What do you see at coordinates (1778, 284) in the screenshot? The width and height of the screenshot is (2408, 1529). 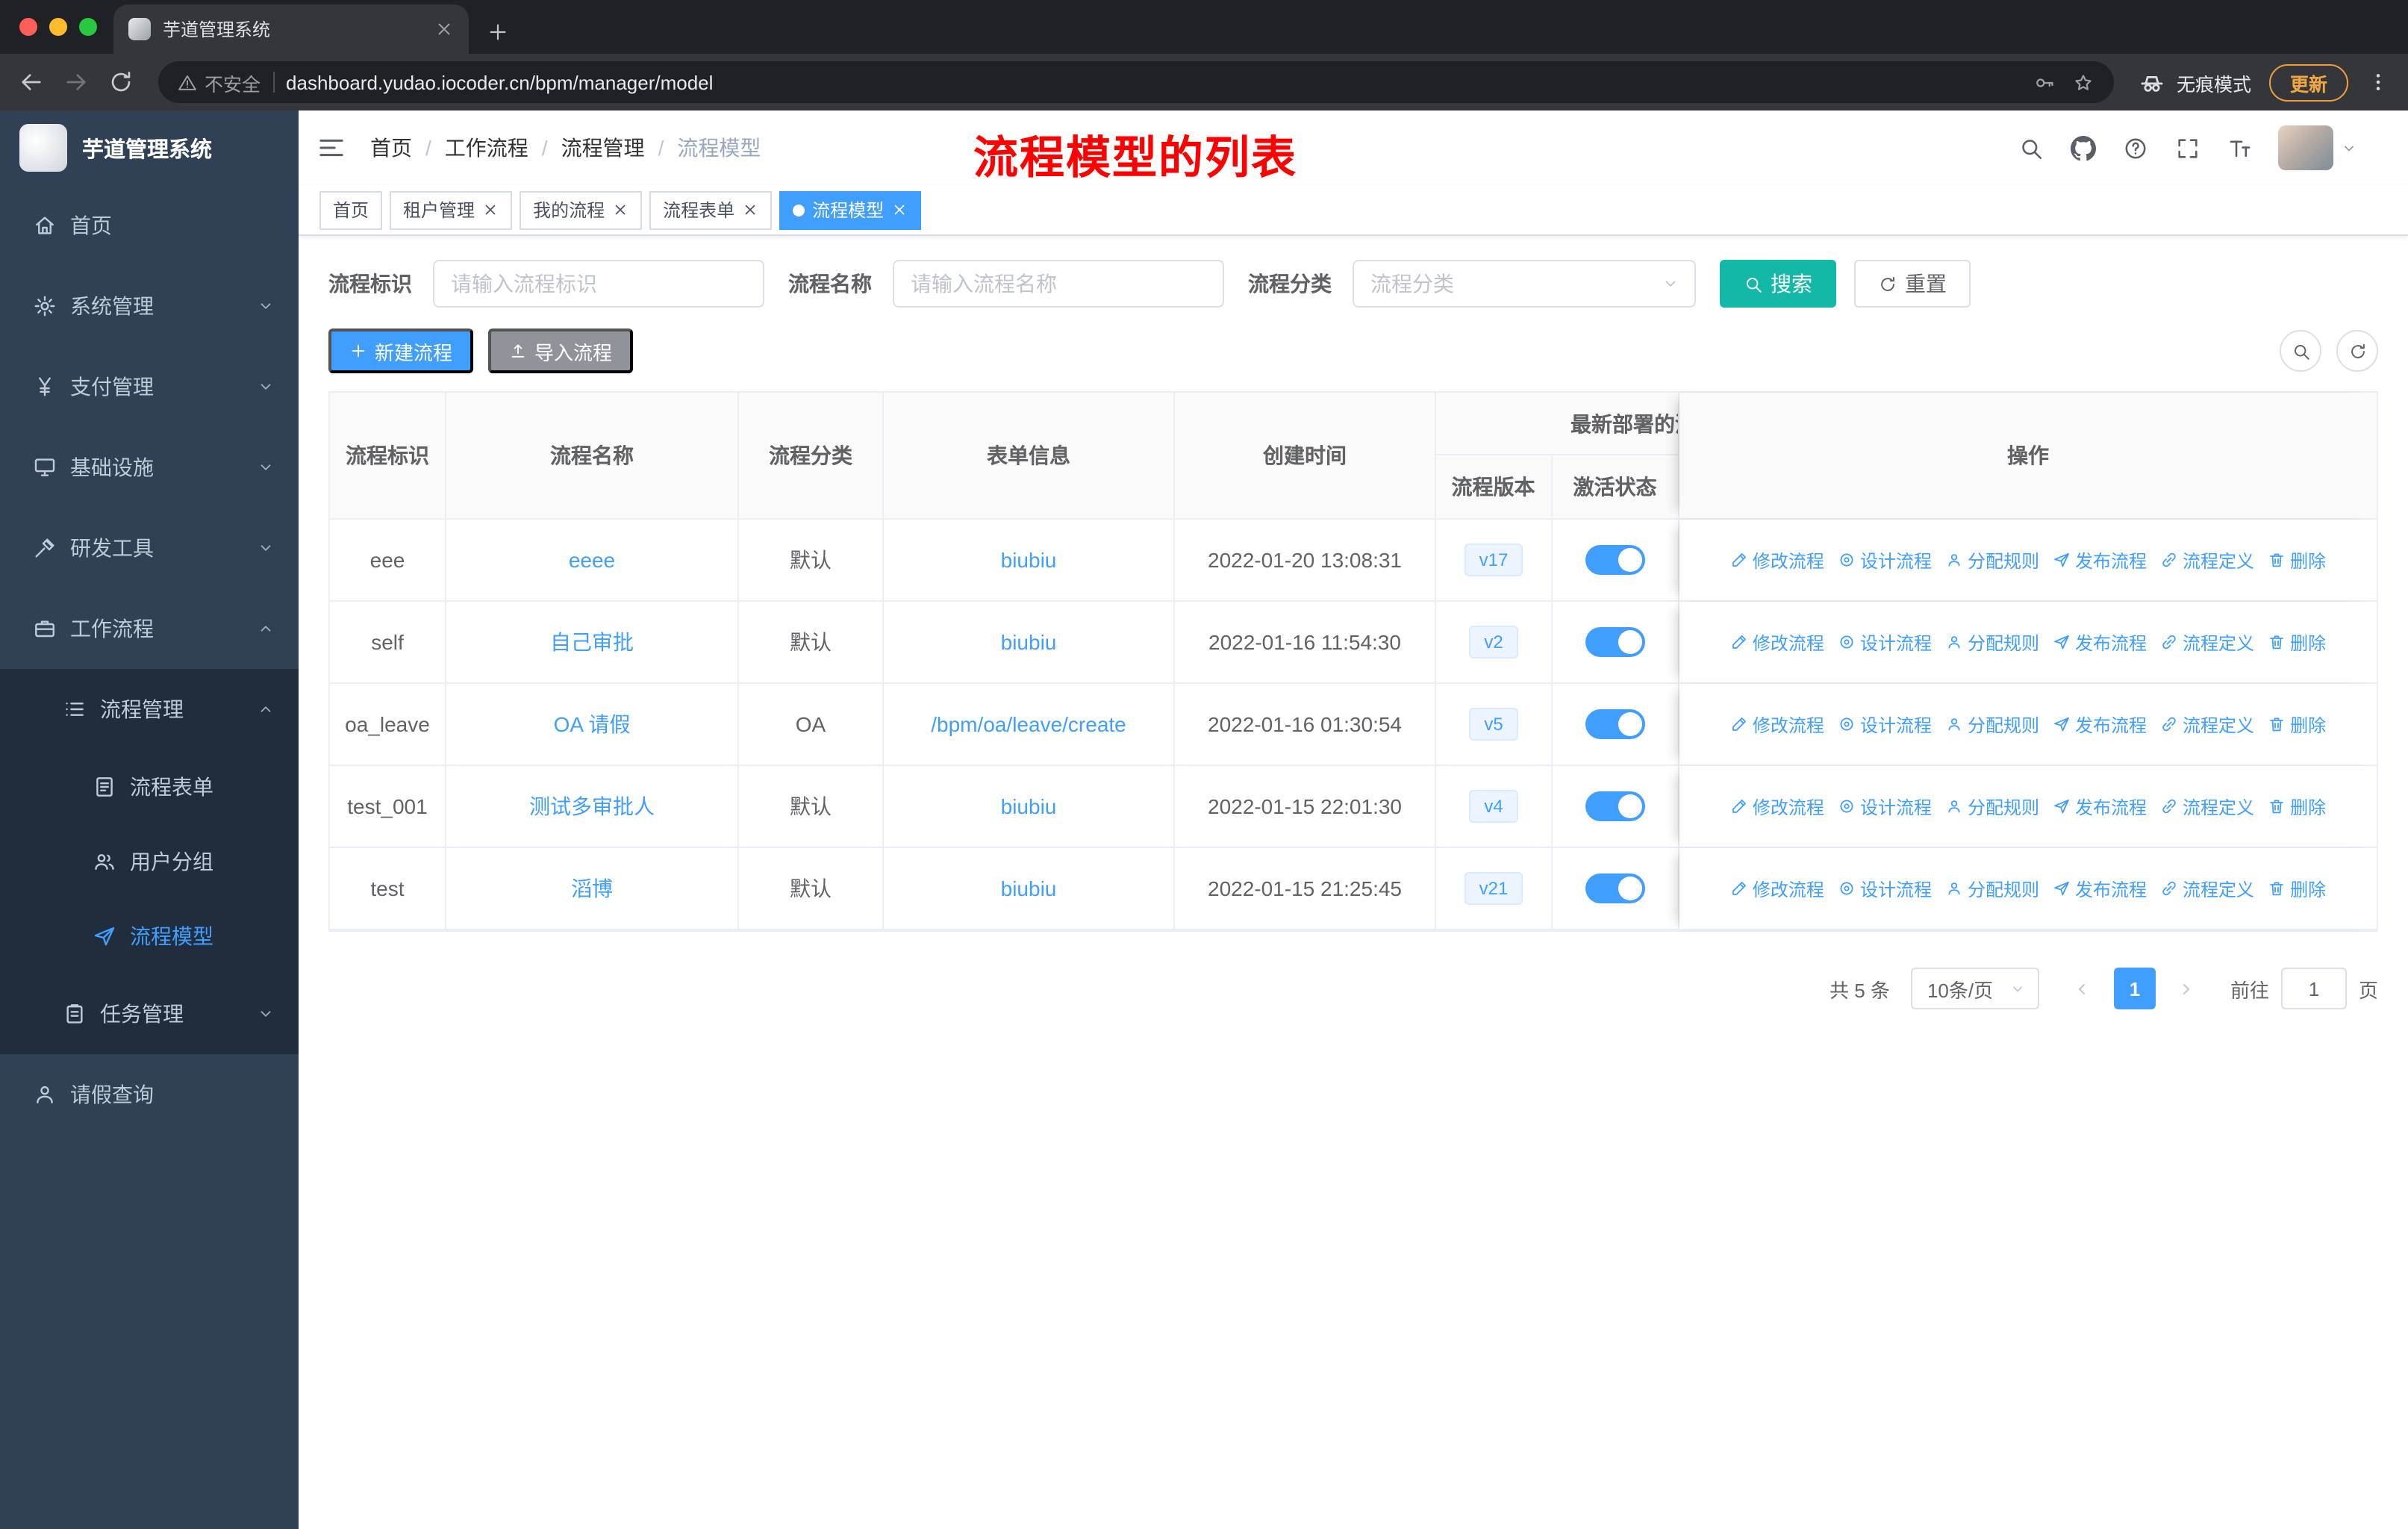 I see `search-button: 搜索` at bounding box center [1778, 284].